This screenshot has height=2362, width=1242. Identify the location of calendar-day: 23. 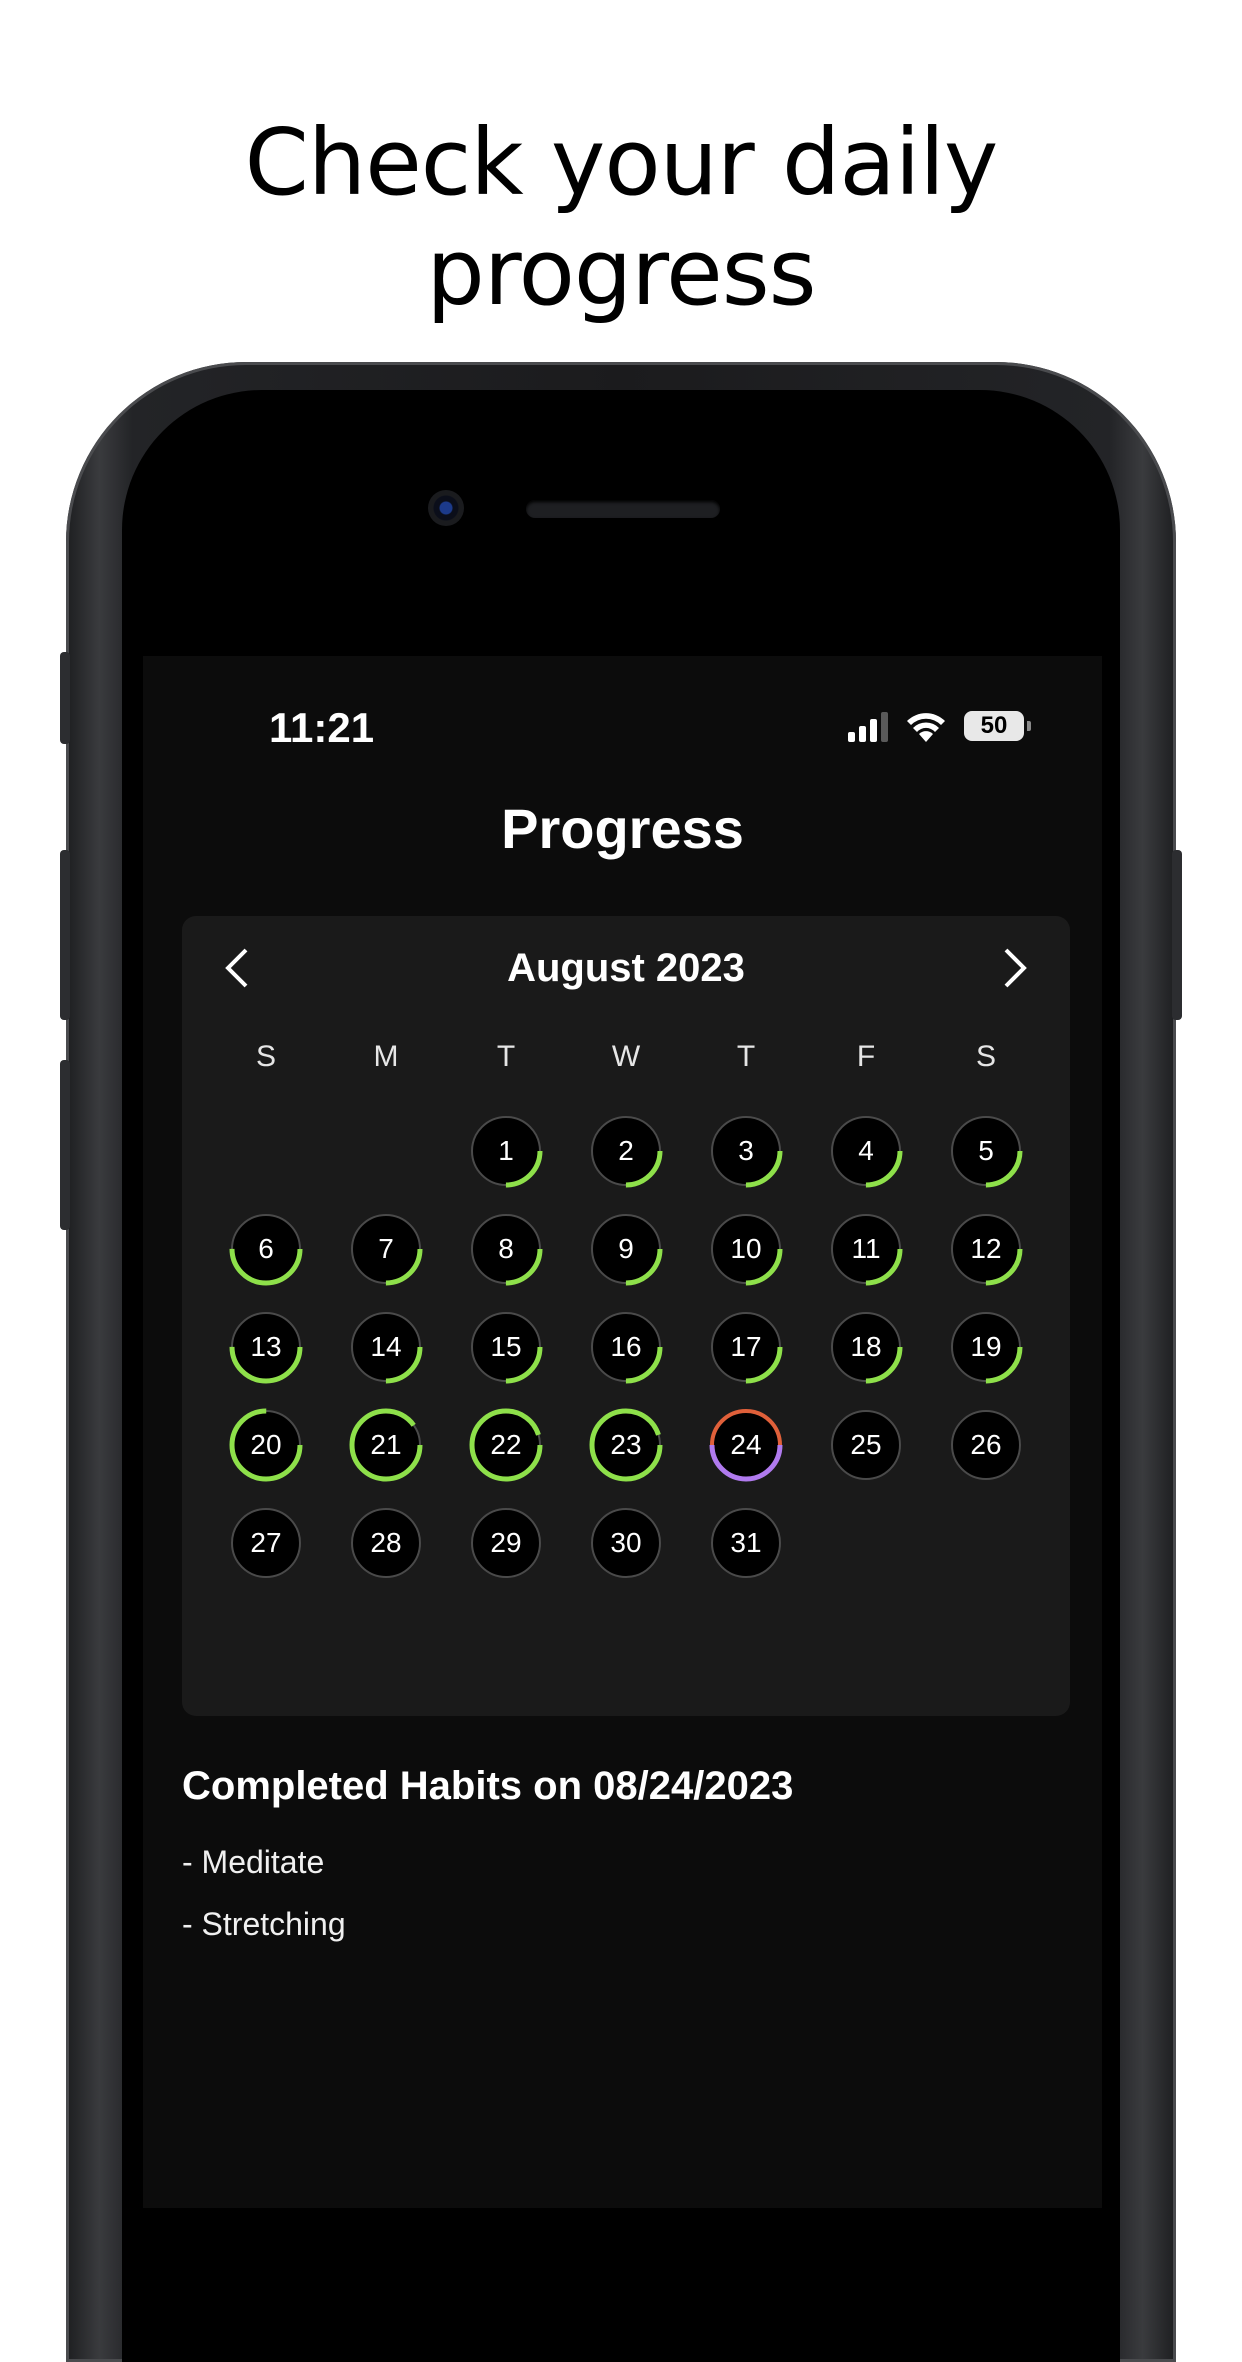
(626, 1445).